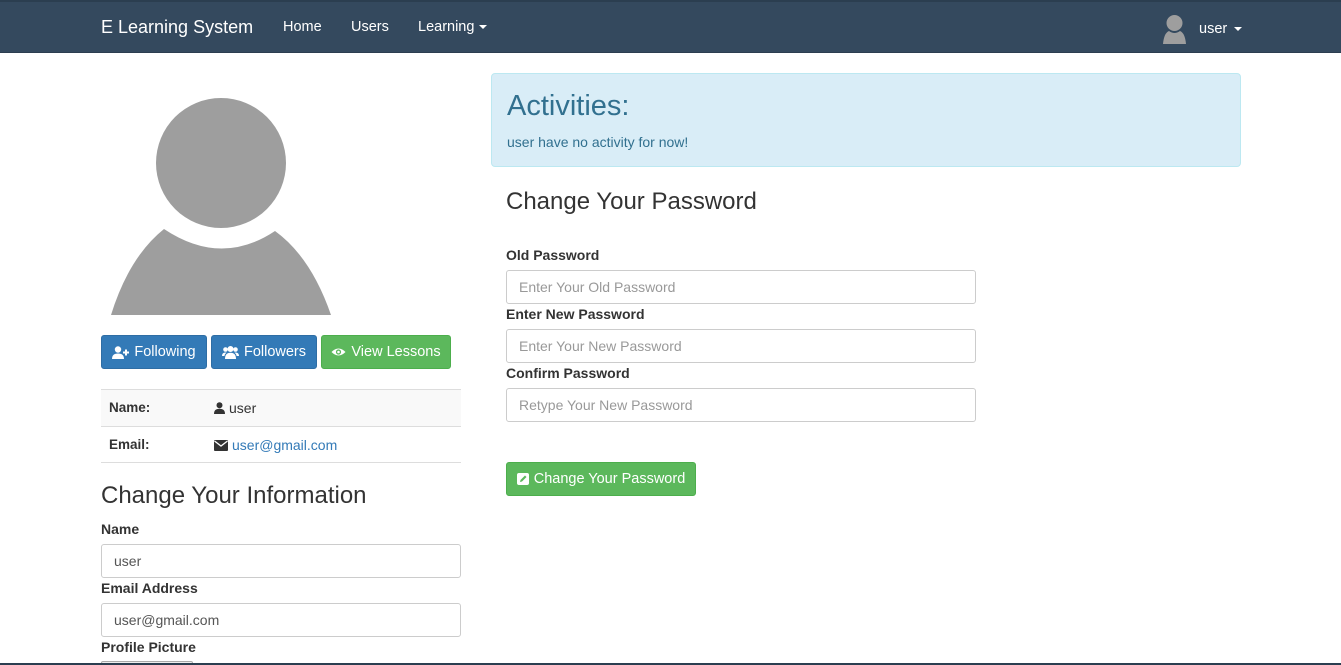 The image size is (1341, 665). I want to click on activities-title: Activities:, so click(568, 106).